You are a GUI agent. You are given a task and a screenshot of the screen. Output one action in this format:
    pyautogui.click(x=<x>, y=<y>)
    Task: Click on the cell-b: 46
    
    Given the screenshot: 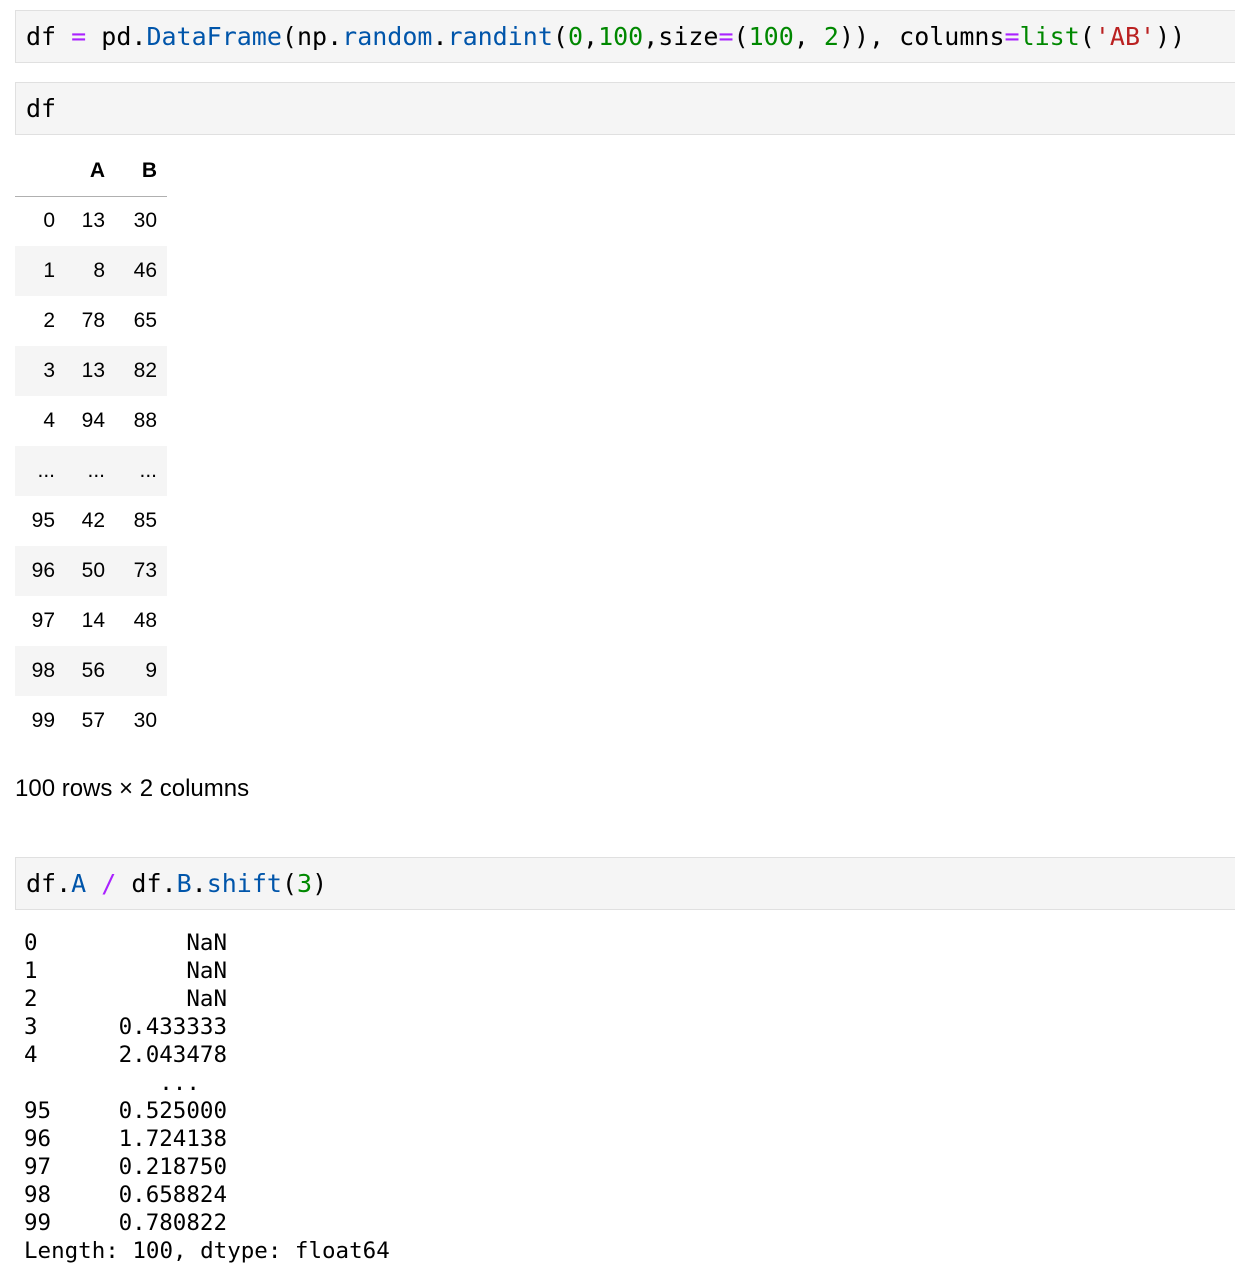 What is the action you would take?
    pyautogui.click(x=145, y=270)
    